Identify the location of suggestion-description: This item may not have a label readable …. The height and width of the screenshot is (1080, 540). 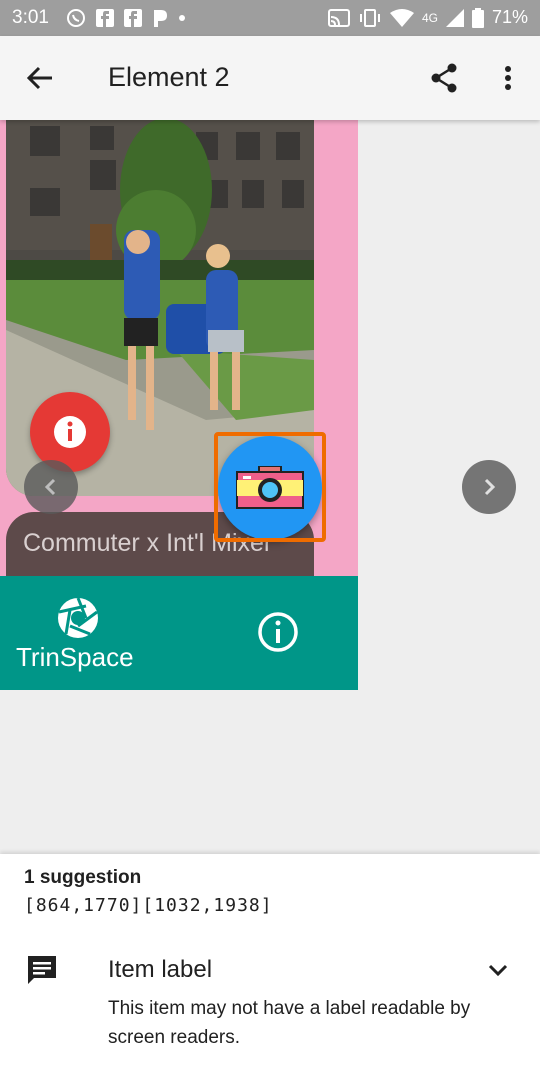
(289, 1023).